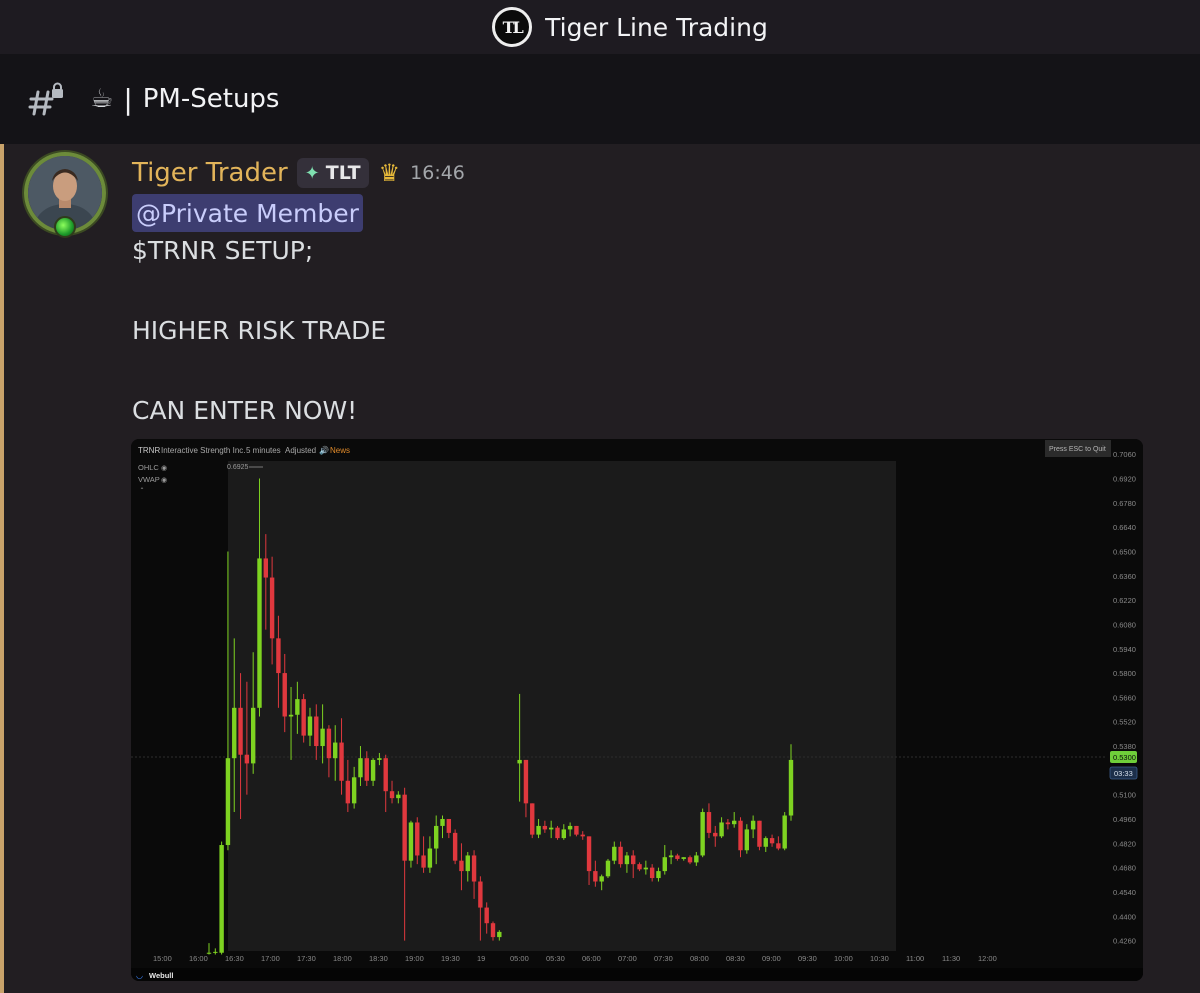 Image resolution: width=1200 pixels, height=993 pixels. Describe the element at coordinates (600, 99) in the screenshot. I see `channel-header: ☕ | PM-Setups` at that location.